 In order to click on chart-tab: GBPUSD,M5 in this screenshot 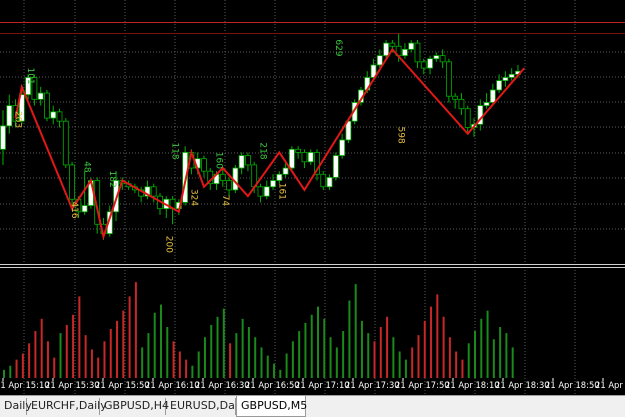, I will do `click(271, 406)`.